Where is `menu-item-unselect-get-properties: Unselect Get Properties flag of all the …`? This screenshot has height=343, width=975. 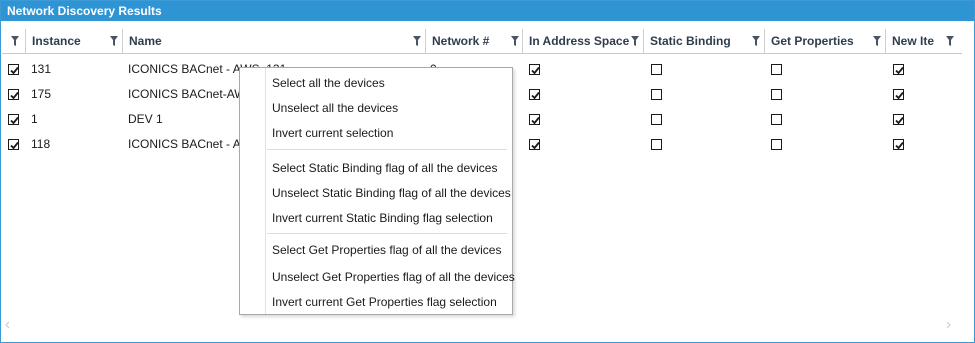
menu-item-unselect-get-properties: Unselect Get Properties flag of all the … is located at coordinates (393, 277).